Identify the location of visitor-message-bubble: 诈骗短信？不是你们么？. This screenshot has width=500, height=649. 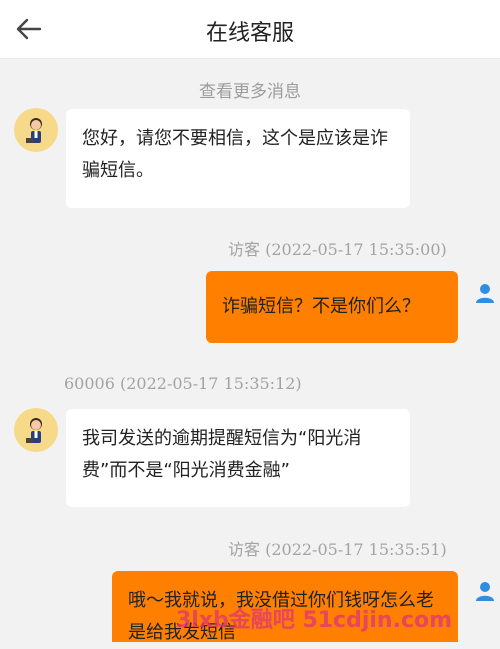
(332, 307).